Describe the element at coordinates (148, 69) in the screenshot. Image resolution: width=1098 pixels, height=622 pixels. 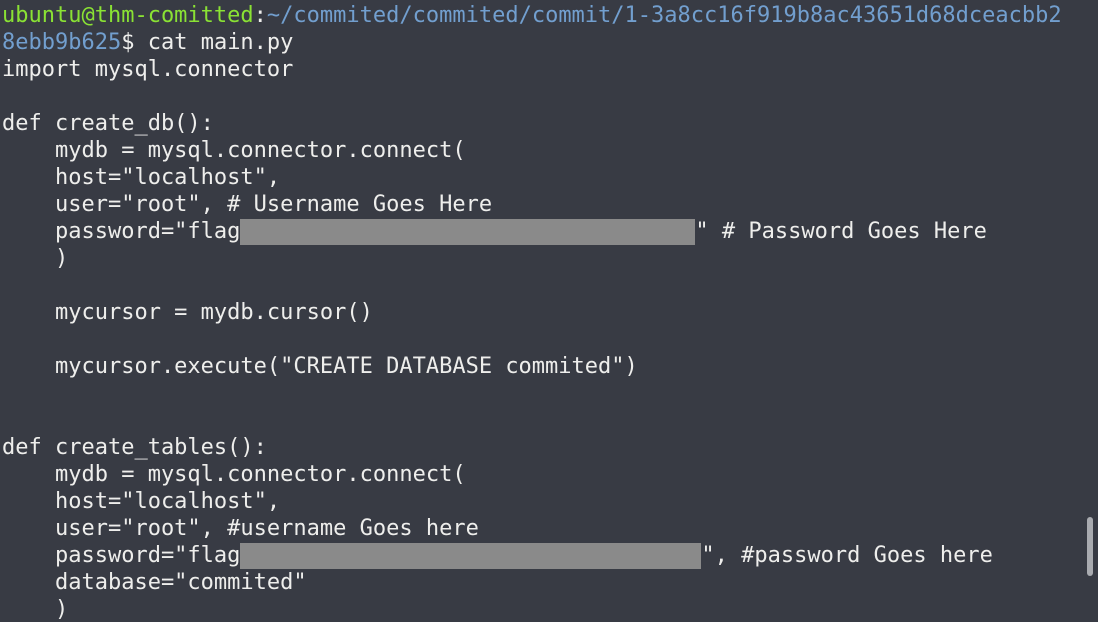
I see `code-line: import mysql.connector` at that location.